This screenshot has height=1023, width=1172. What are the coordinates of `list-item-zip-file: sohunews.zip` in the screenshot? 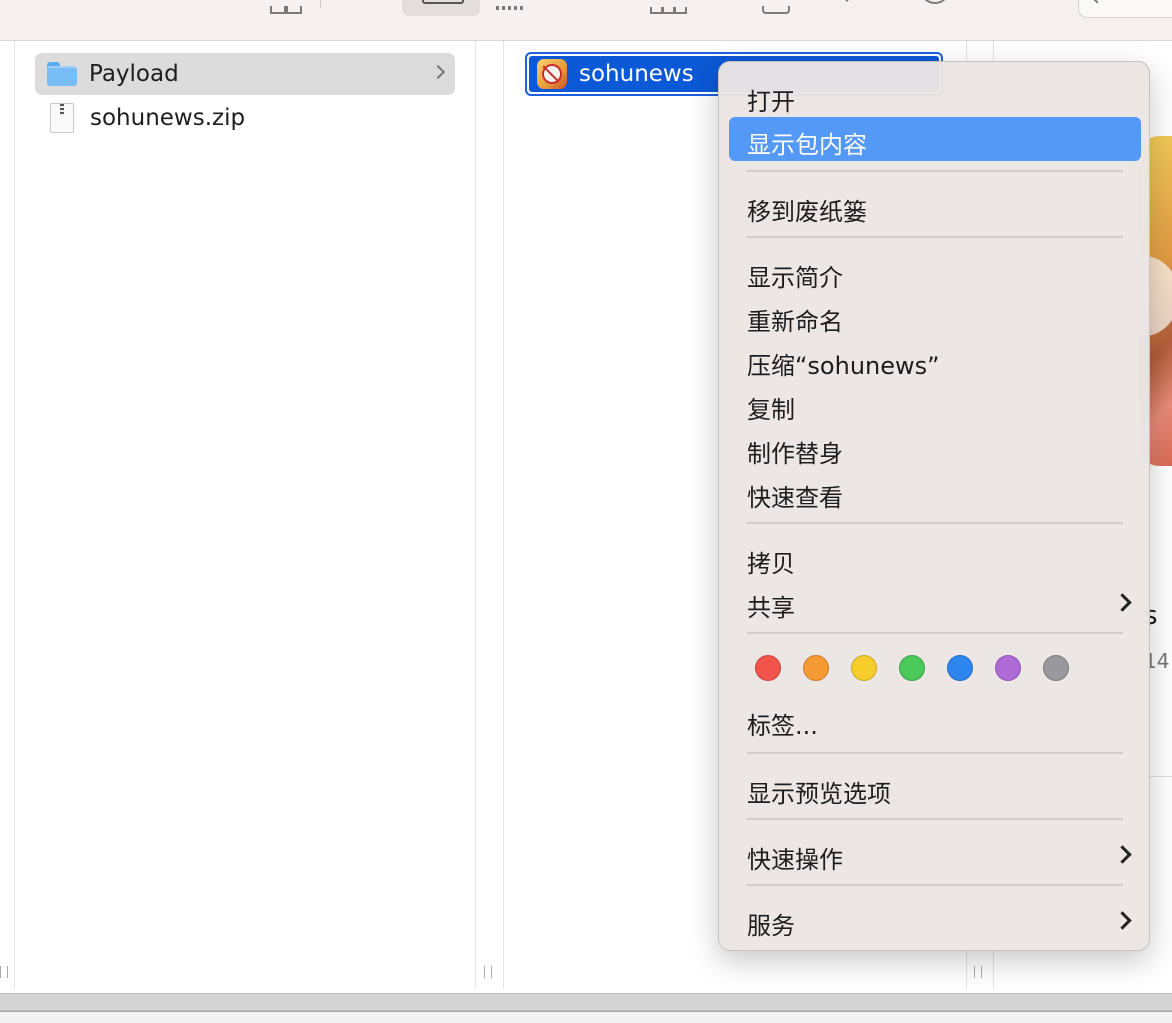 It's located at (245, 118).